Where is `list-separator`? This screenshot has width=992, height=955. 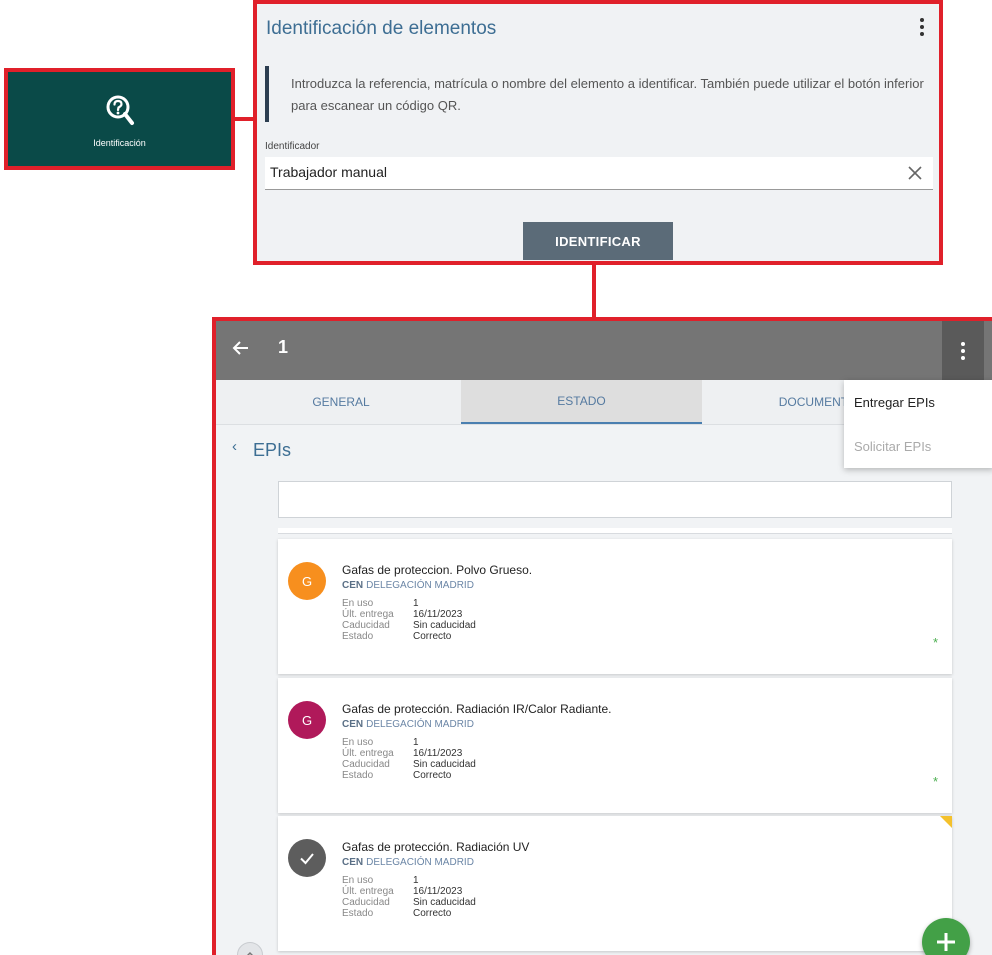
list-separator is located at coordinates (615, 531).